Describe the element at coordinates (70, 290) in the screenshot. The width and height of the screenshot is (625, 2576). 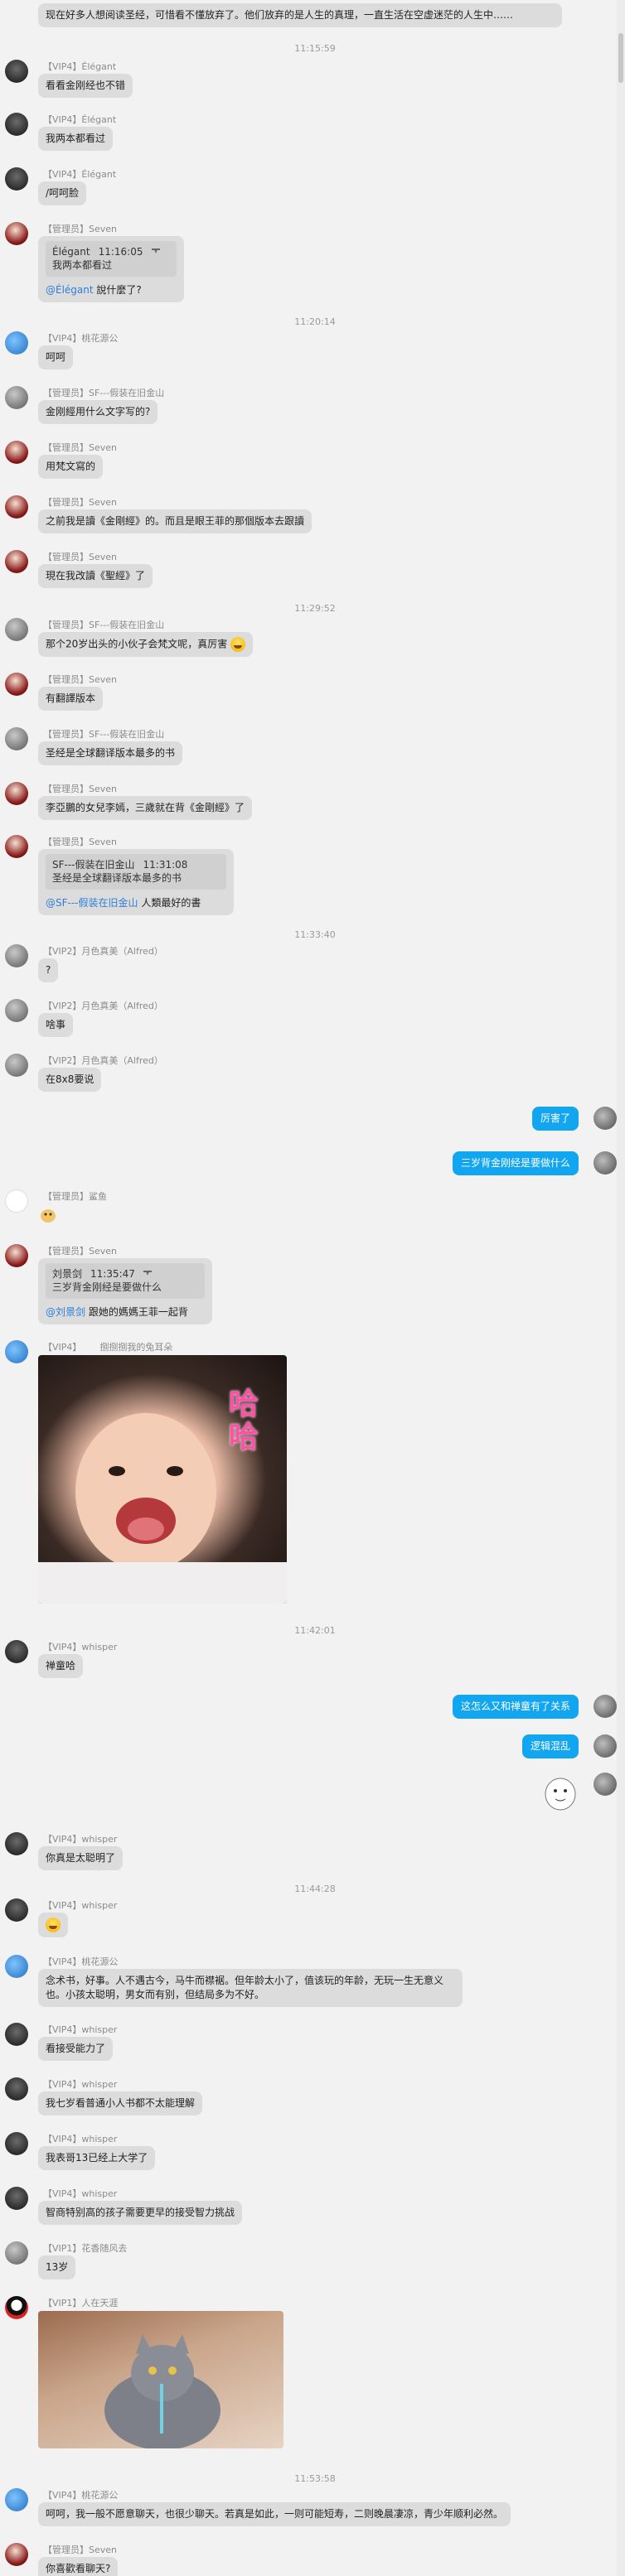
I see `mention-link: @Élégant` at that location.